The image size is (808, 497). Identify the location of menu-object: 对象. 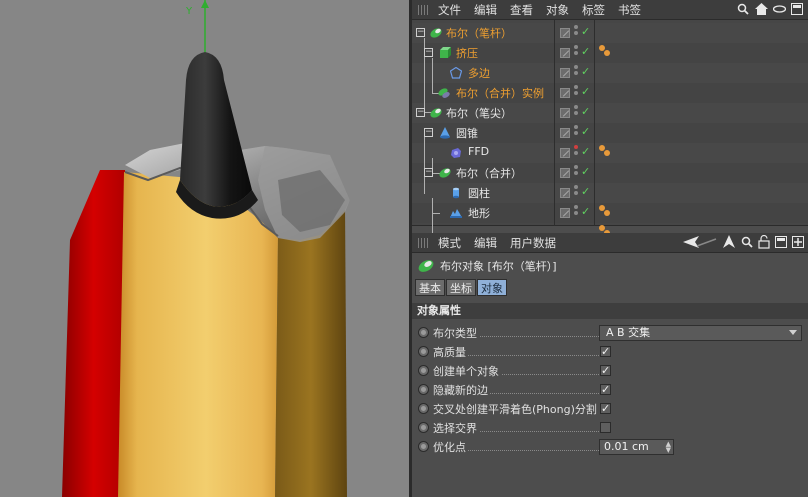
(557, 10).